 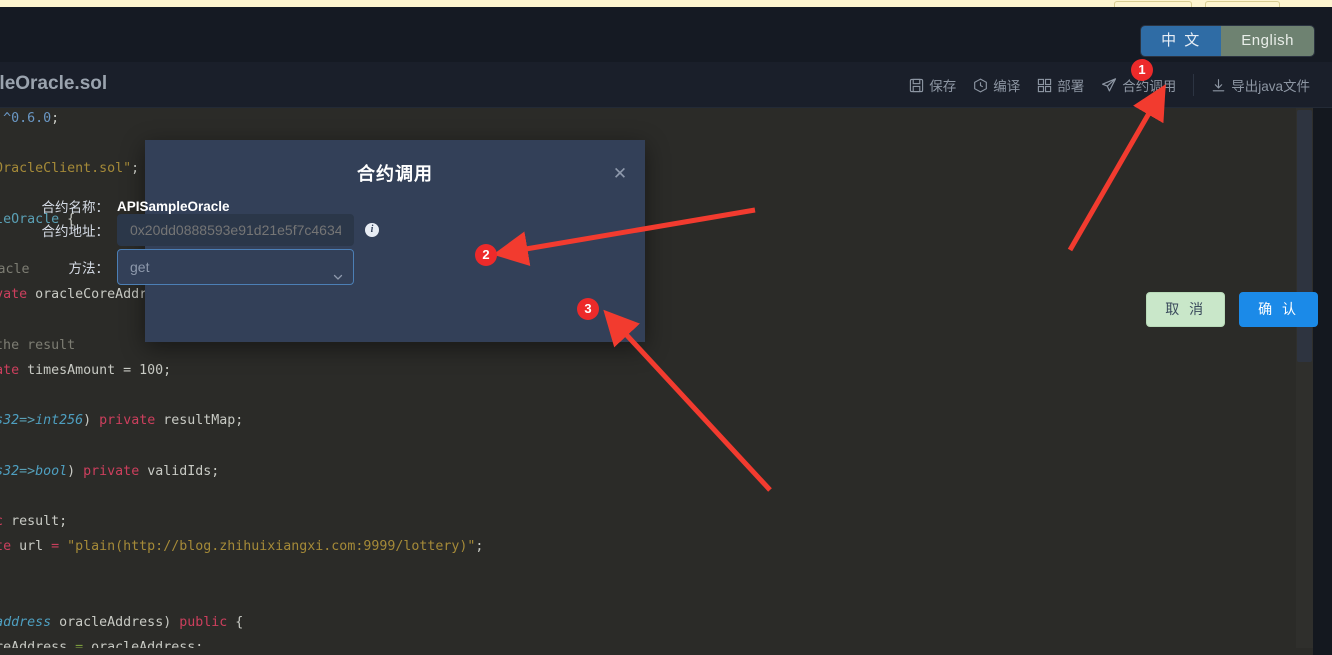 I want to click on file-title: APISampleOracle.sol, so click(x=54, y=83).